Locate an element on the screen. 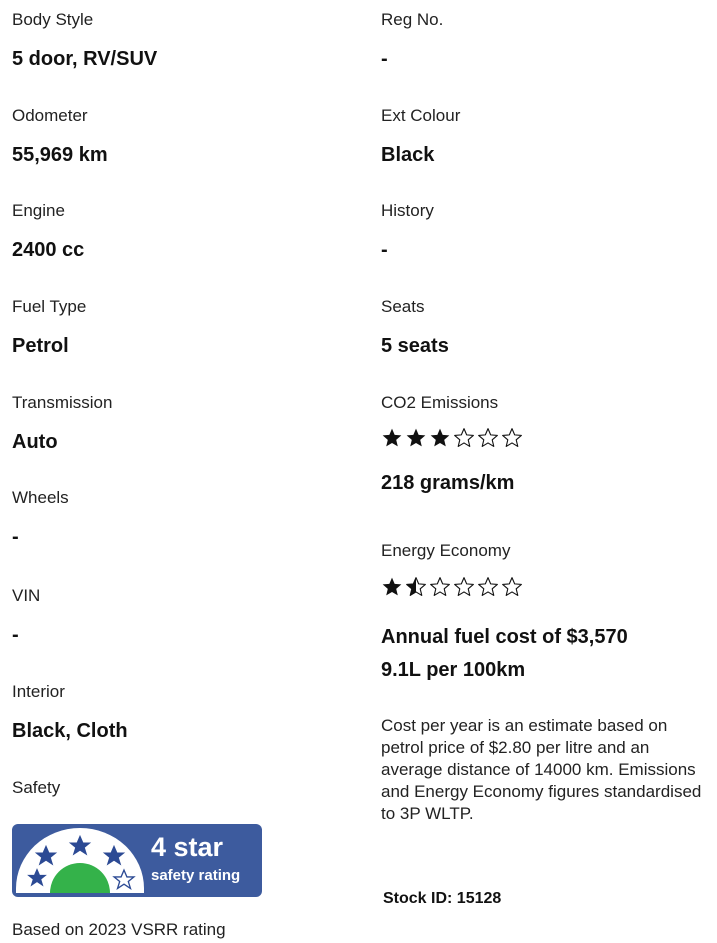 Image resolution: width=717 pixels, height=943 pixels. spec-label: Ext Colour is located at coordinates (421, 115).